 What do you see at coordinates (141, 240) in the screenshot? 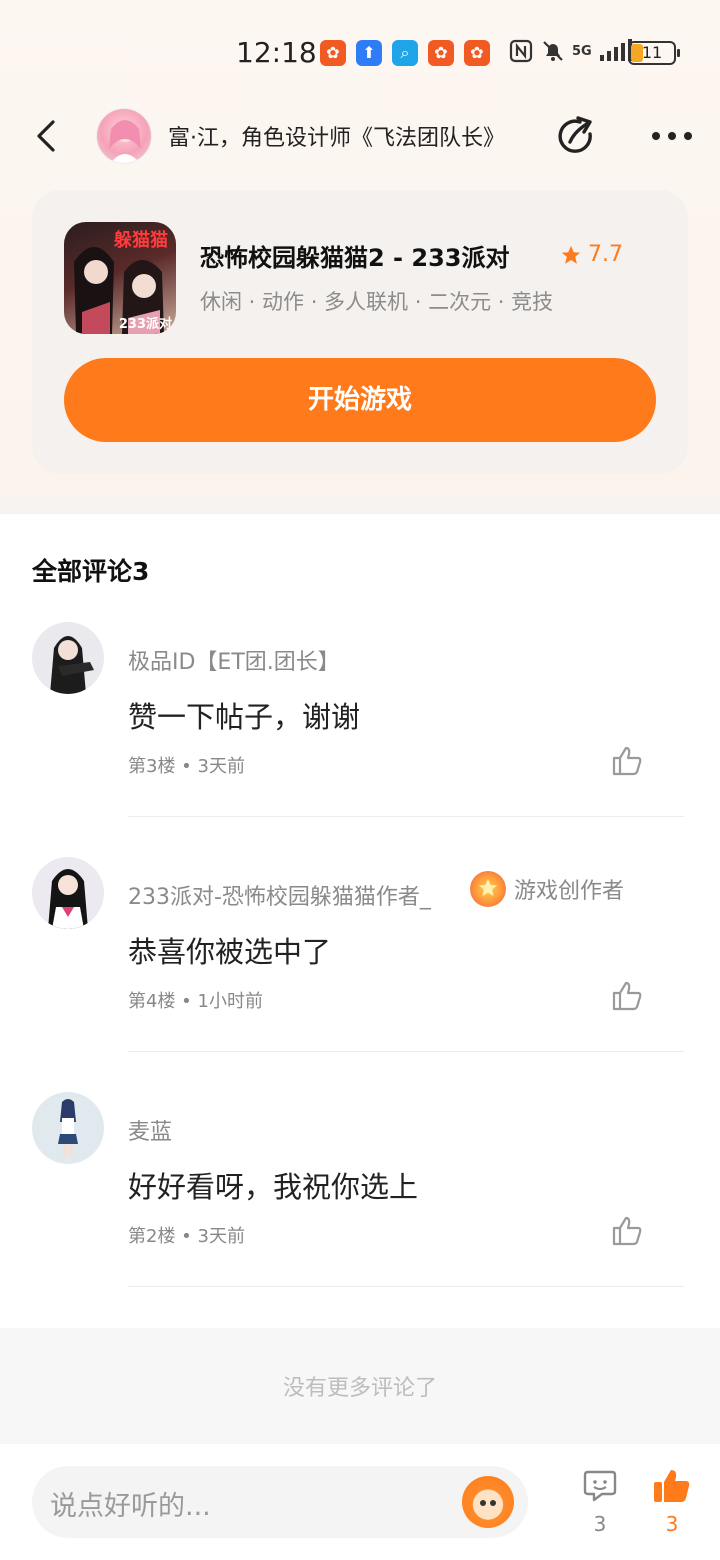
I see `game-icon-label: 躲猫猫` at bounding box center [141, 240].